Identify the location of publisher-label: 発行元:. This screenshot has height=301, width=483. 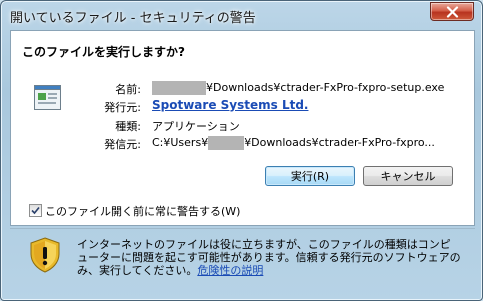
(122, 107).